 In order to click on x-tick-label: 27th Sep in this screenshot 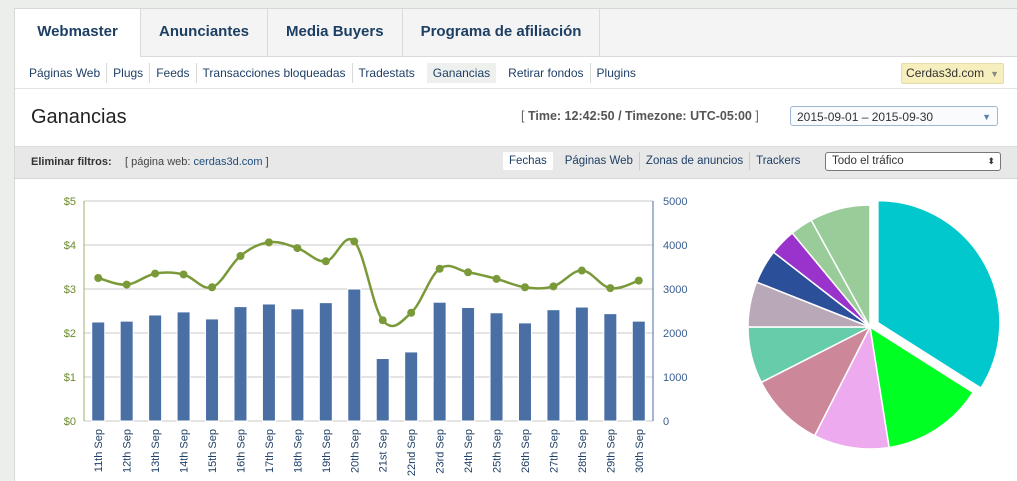, I will do `click(554, 451)`.